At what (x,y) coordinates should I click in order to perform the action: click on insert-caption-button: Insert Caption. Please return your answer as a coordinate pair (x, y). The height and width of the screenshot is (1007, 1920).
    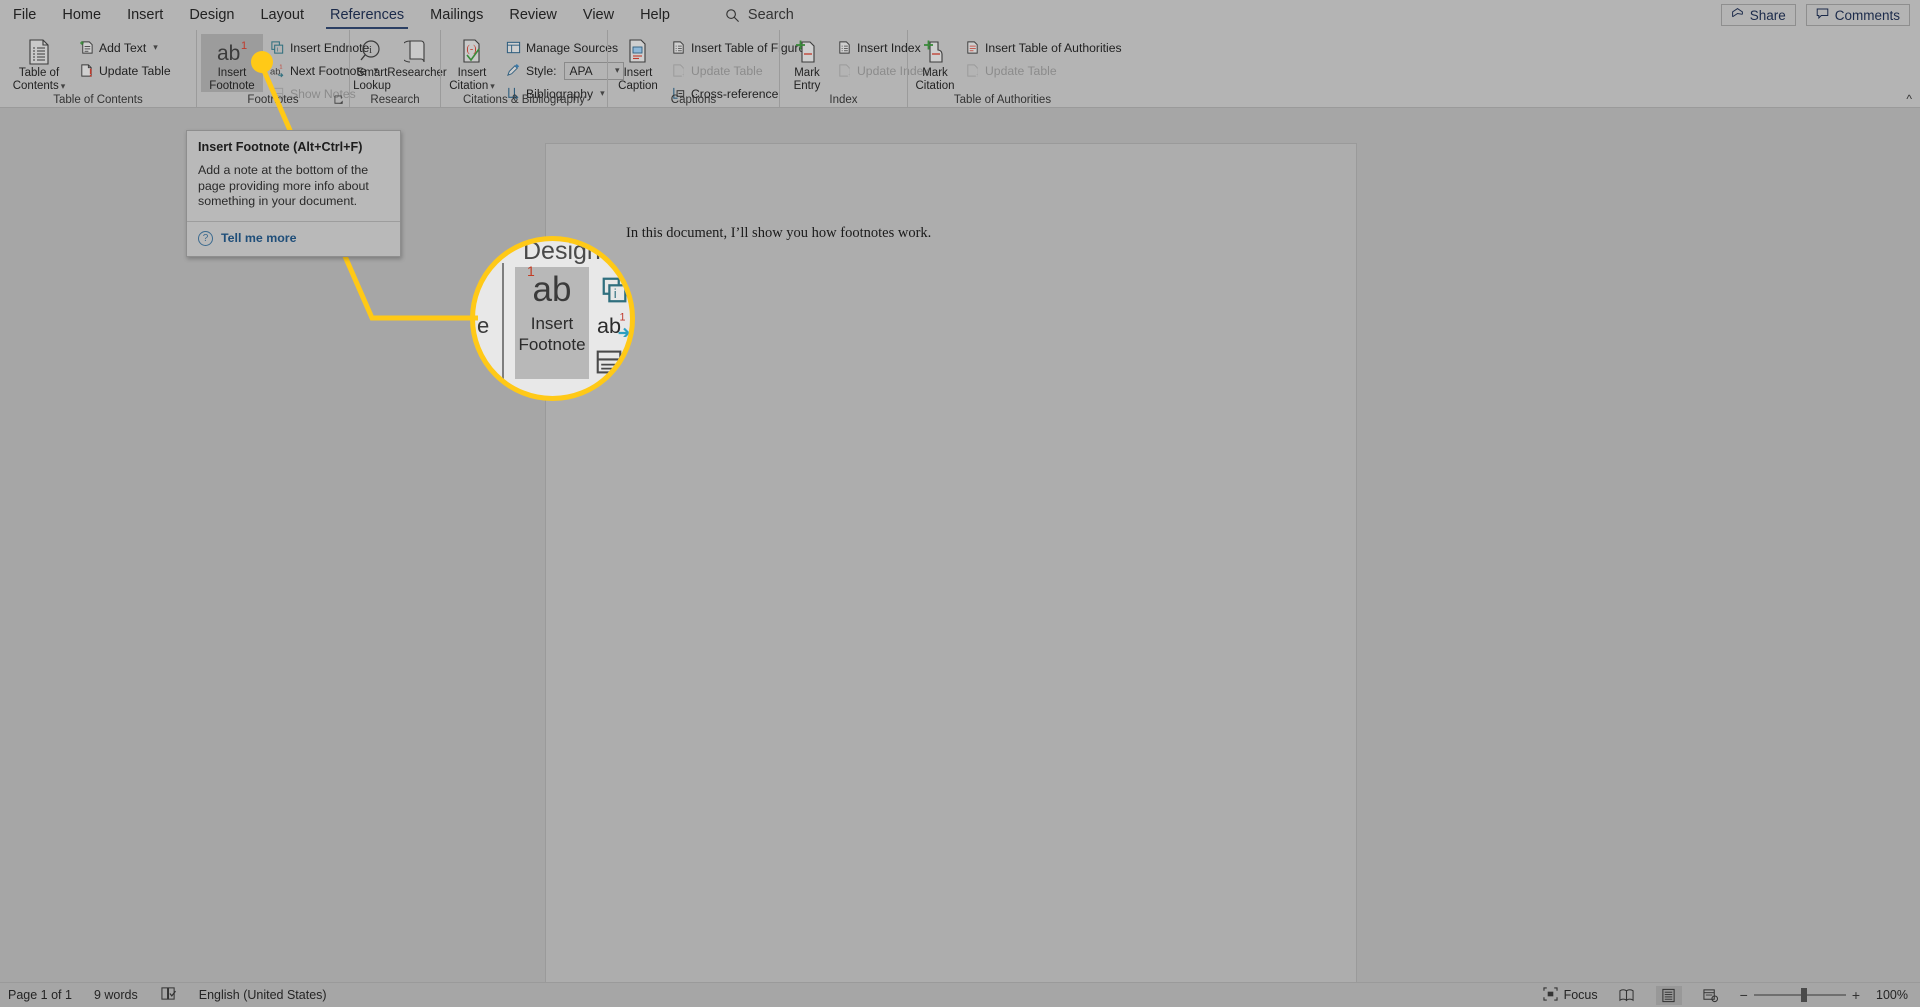
    Looking at the image, I should click on (638, 63).